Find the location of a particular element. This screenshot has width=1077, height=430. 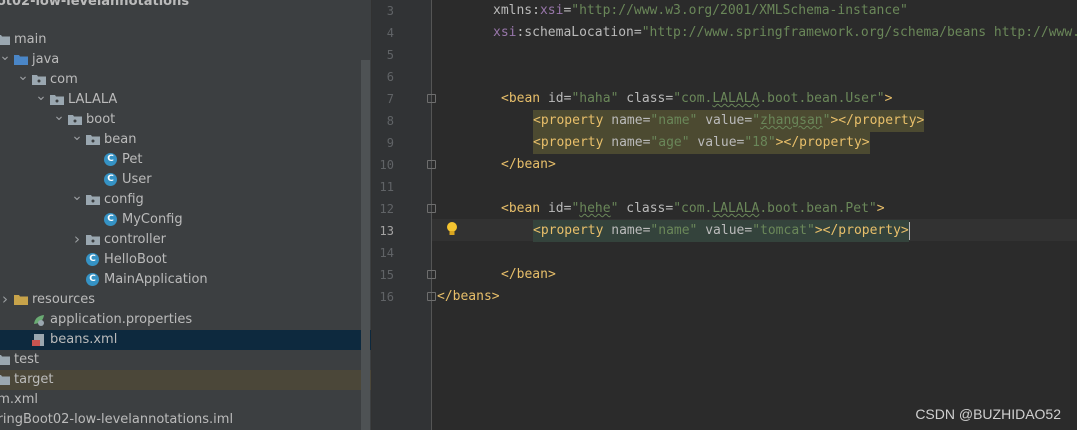

tree-item-java: ⌄ java is located at coordinates (185, 59).